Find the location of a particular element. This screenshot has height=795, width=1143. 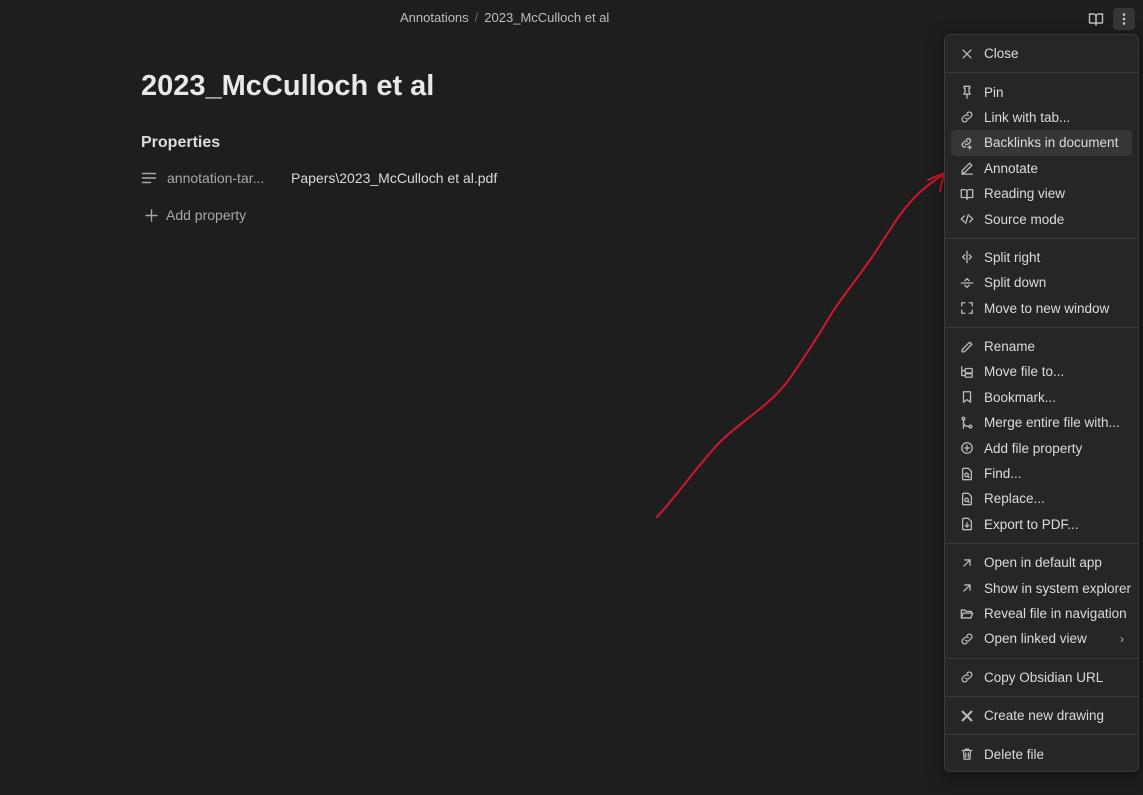

properties-heading: Properties is located at coordinates (180, 143).